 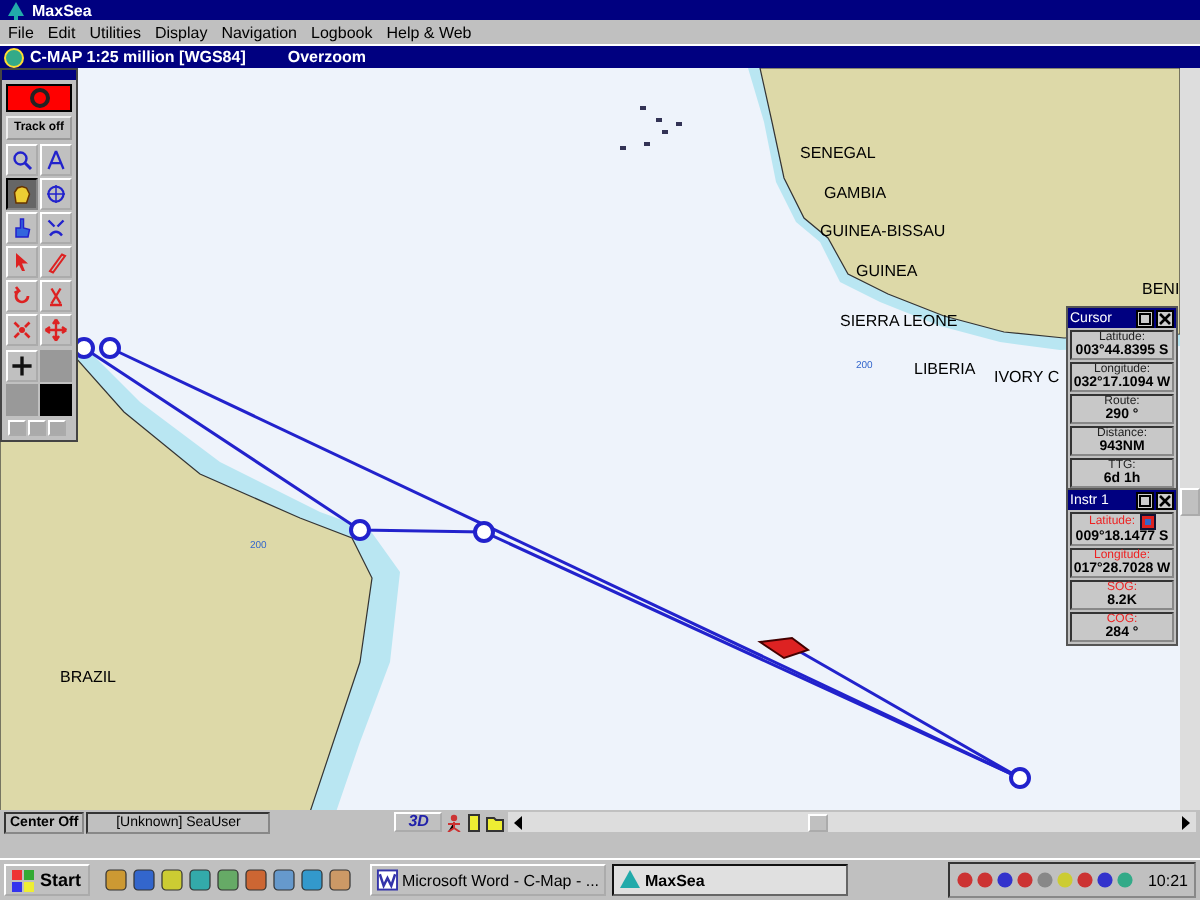 What do you see at coordinates (22, 228) in the screenshot?
I see `pointing-hand-icon` at bounding box center [22, 228].